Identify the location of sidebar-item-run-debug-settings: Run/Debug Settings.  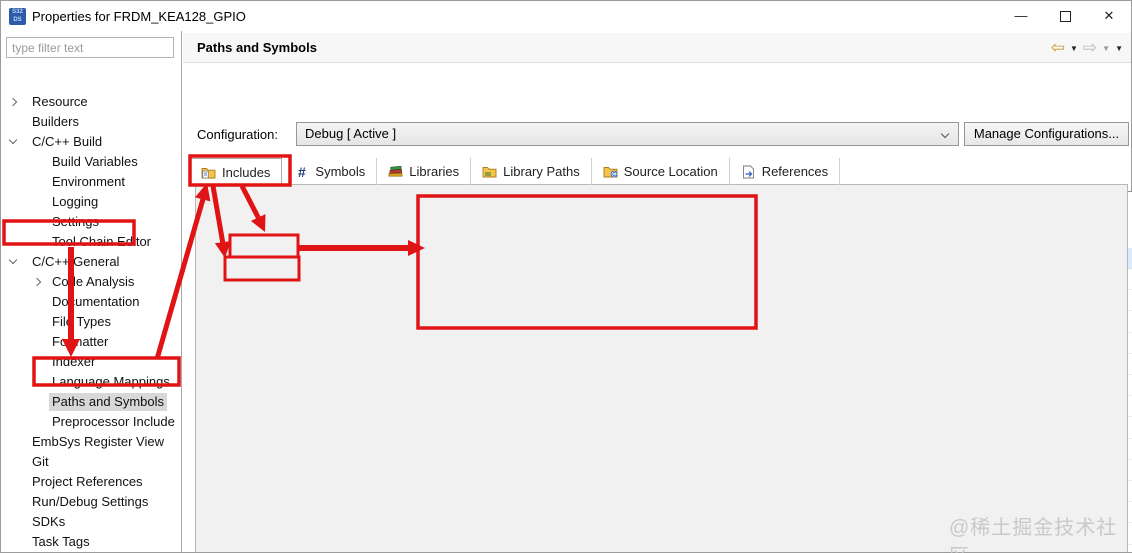
(91, 502).